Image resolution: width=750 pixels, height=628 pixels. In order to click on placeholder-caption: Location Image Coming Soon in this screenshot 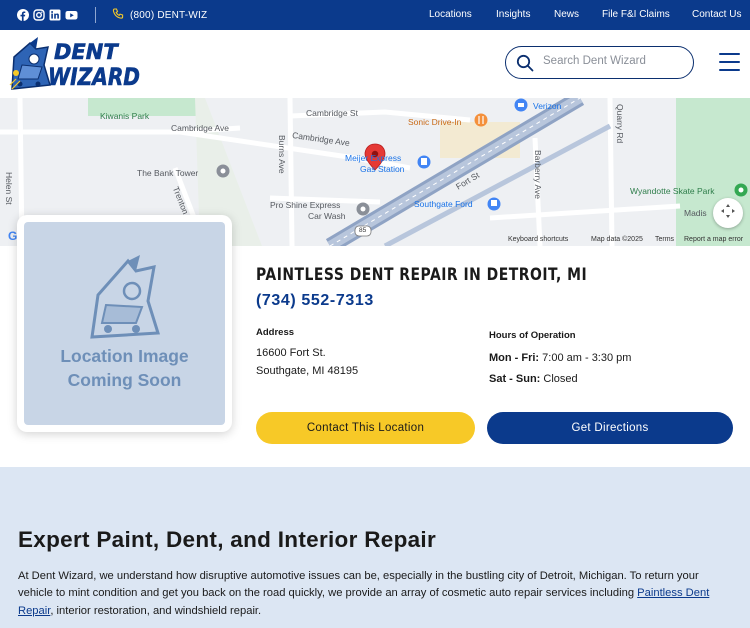, I will do `click(124, 368)`.